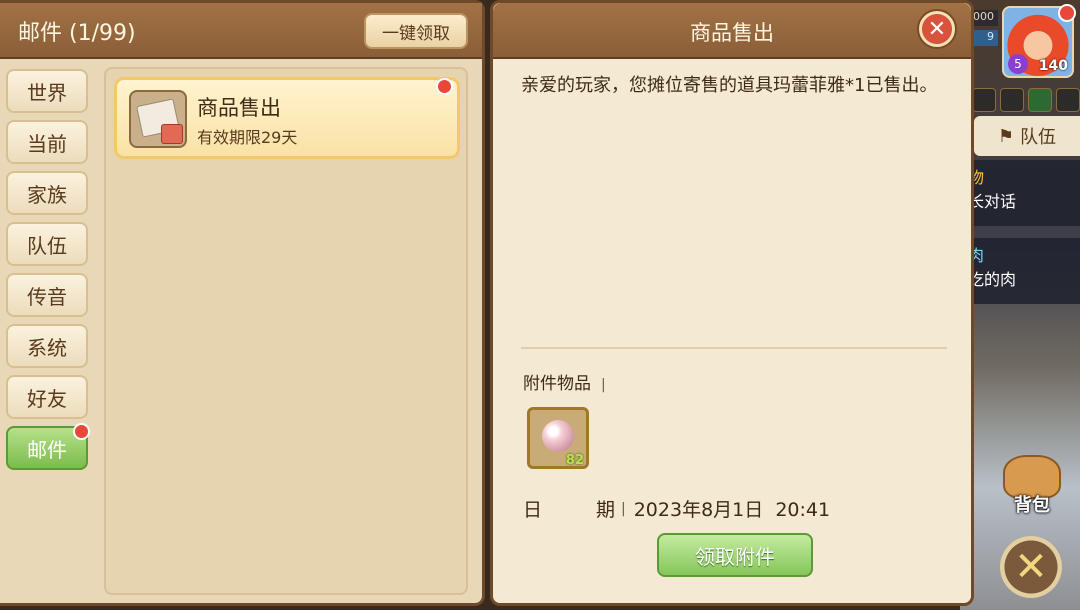 This screenshot has height=610, width=1080. Describe the element at coordinates (735, 555) in the screenshot. I see `claim-attachment-button: 领取附件` at that location.